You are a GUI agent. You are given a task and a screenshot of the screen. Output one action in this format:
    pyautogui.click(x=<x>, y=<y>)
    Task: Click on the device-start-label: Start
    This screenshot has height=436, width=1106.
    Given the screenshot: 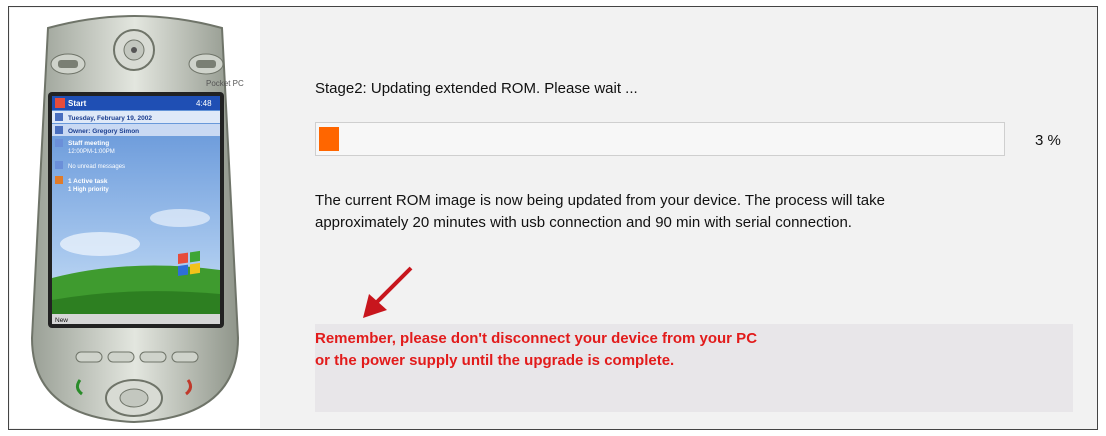 What is the action you would take?
    pyautogui.click(x=77, y=103)
    